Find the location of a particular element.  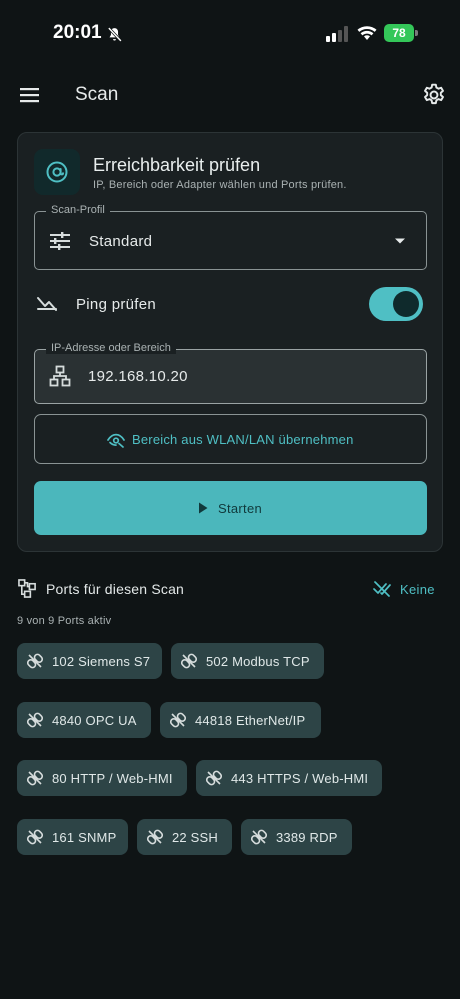

use-wifi-range-button: Bereich aus WLAN/LAN übernehmen is located at coordinates (230, 439).